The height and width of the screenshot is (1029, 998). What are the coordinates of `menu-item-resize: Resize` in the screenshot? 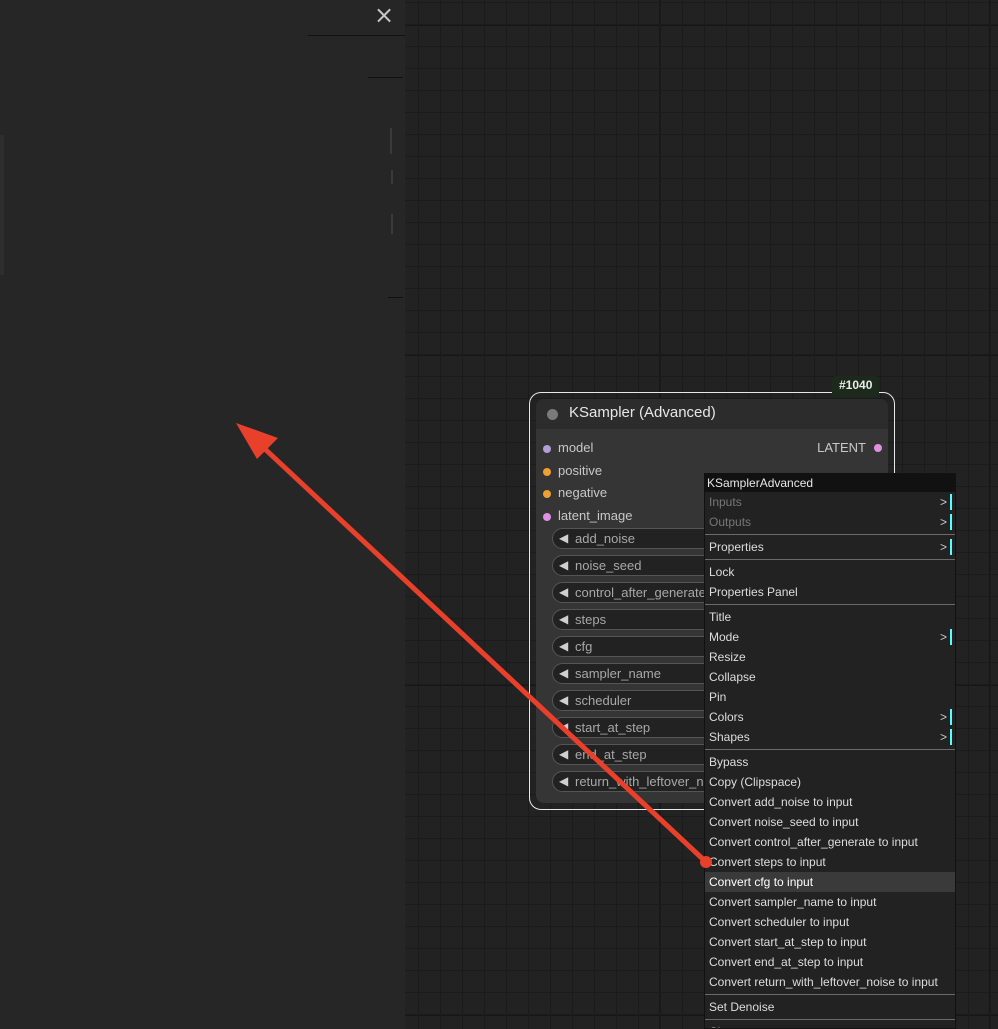 It's located at (830, 657).